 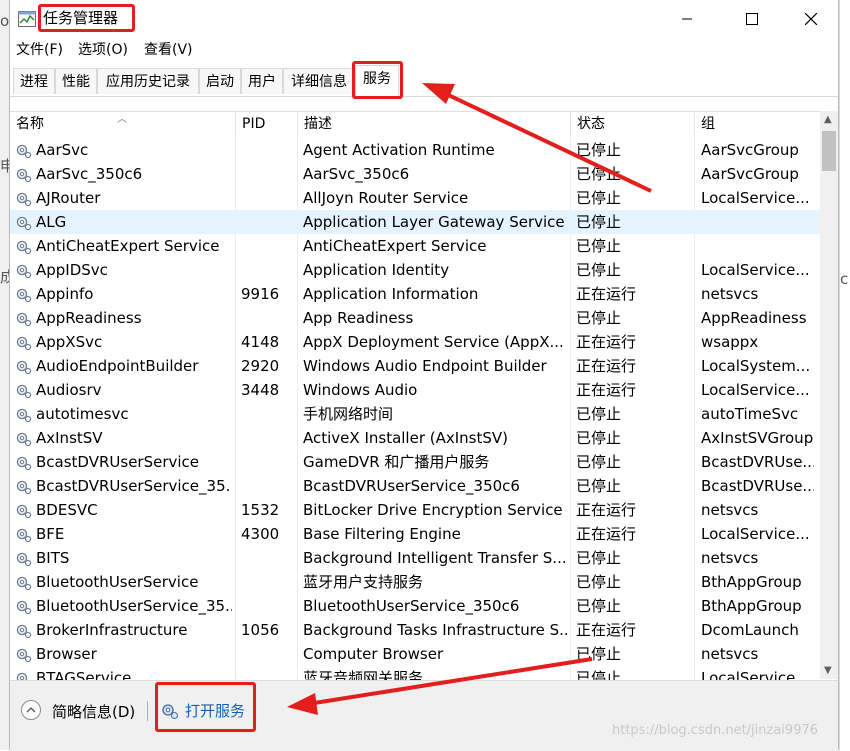 What do you see at coordinates (415, 414) in the screenshot?
I see `table-row: autotimesvc 手机网络时间 已停止 autoTimeSvc` at bounding box center [415, 414].